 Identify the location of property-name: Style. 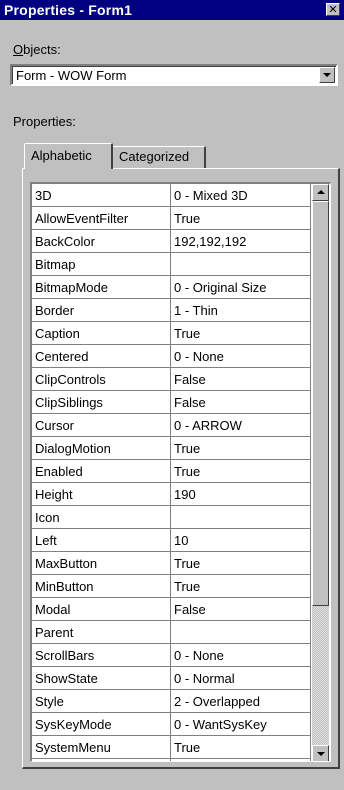
(101, 701).